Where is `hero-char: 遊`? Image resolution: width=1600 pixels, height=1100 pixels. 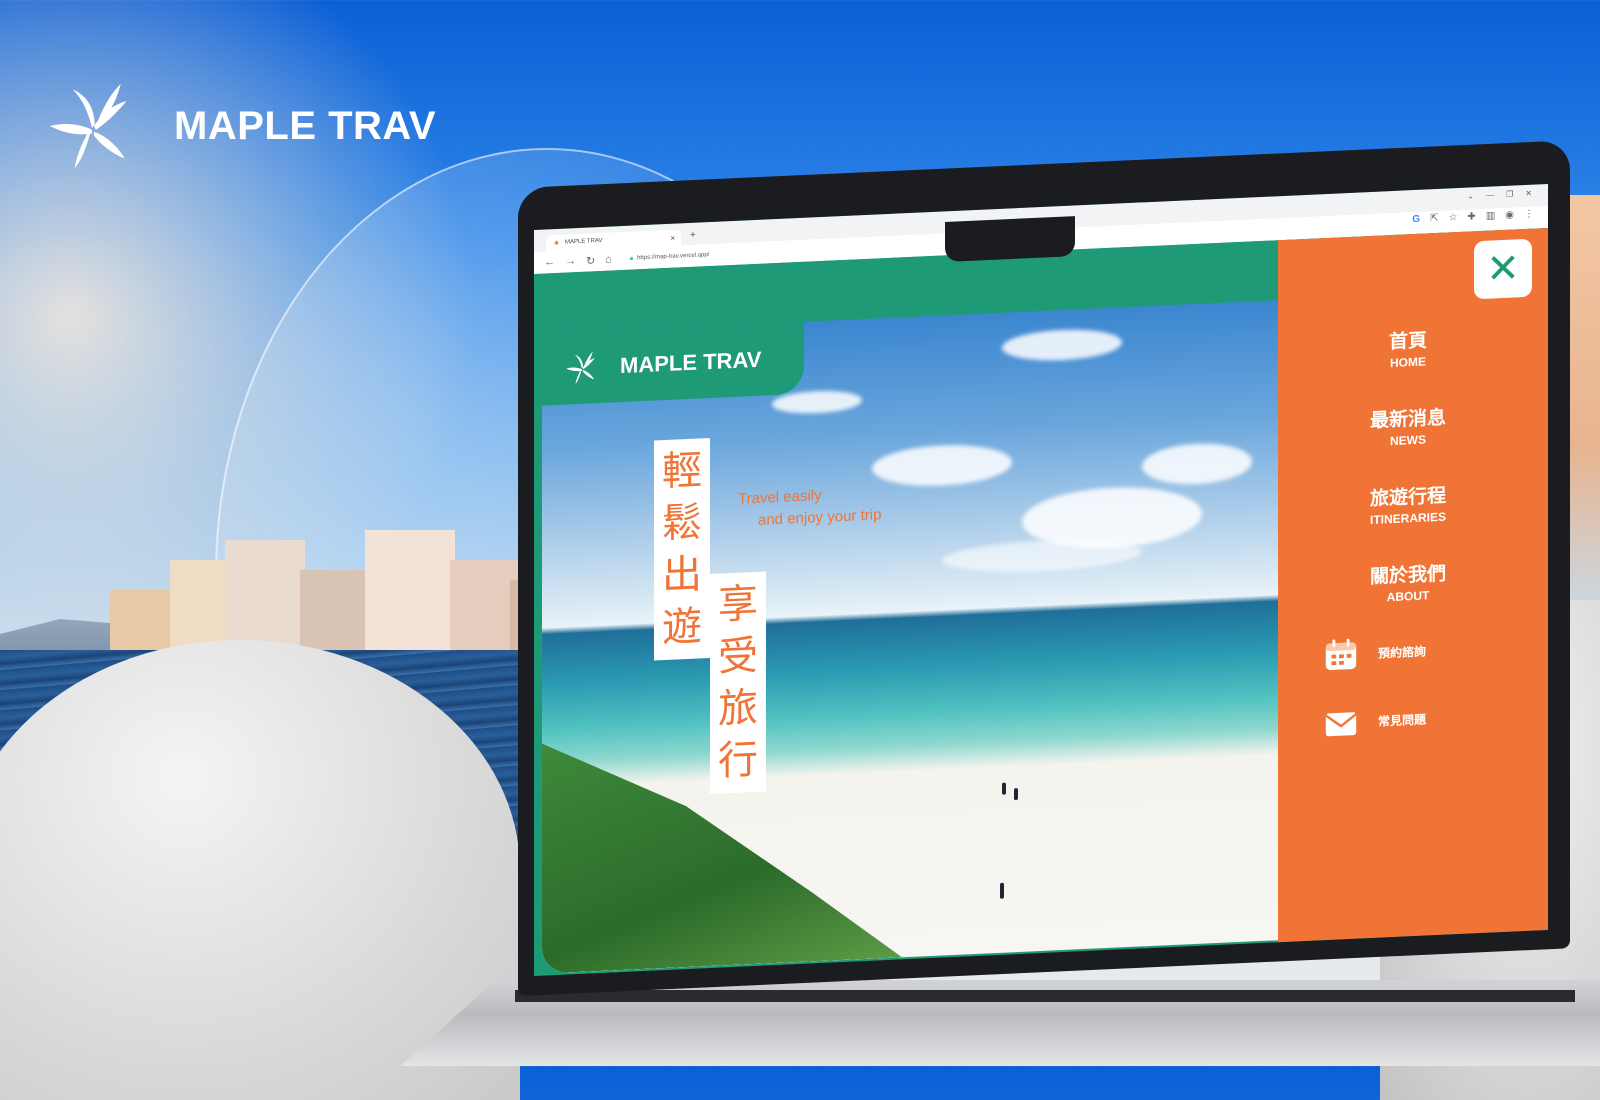
hero-char: 遊 is located at coordinates (682, 627).